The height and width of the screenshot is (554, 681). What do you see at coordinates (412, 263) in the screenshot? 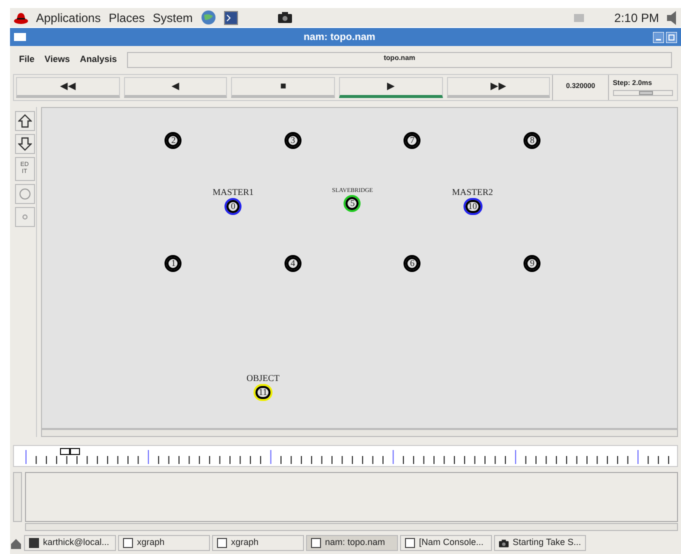
I see `network-node: 6` at bounding box center [412, 263].